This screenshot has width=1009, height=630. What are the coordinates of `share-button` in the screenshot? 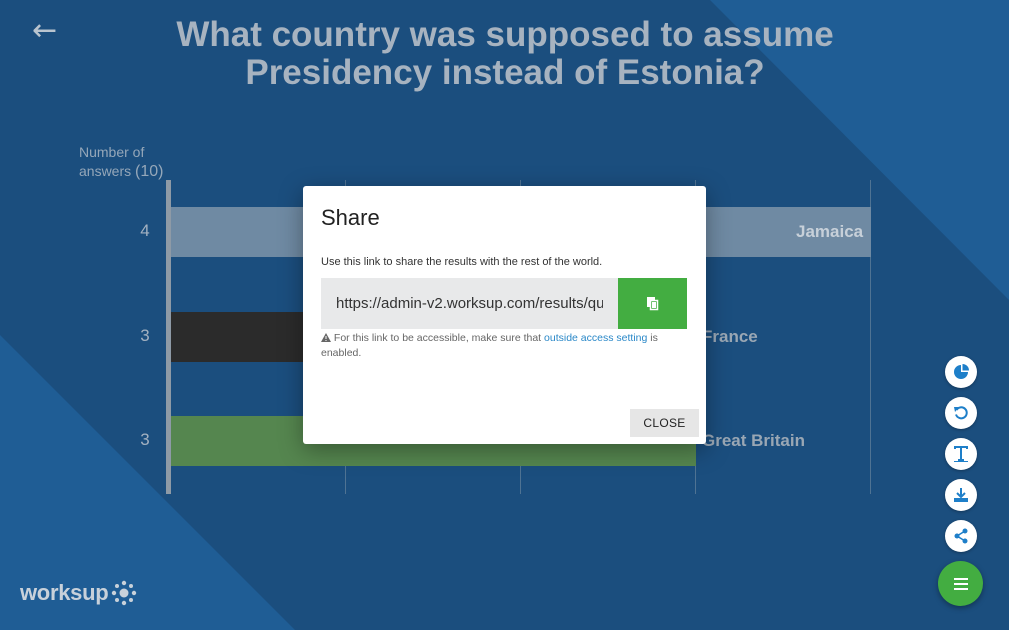 It's located at (961, 536).